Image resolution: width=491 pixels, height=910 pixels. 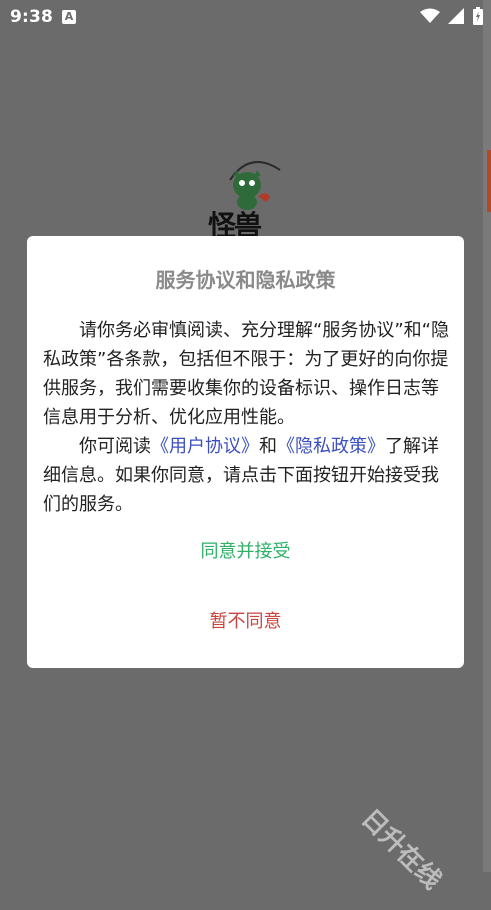 What do you see at coordinates (268, 446) in the screenshot?
I see `paragraph-2-and: 和` at bounding box center [268, 446].